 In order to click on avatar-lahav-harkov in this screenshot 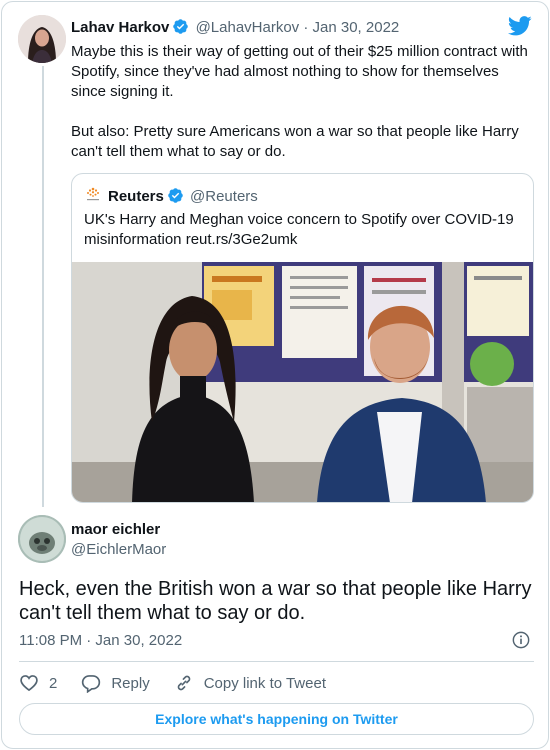, I will do `click(42, 39)`.